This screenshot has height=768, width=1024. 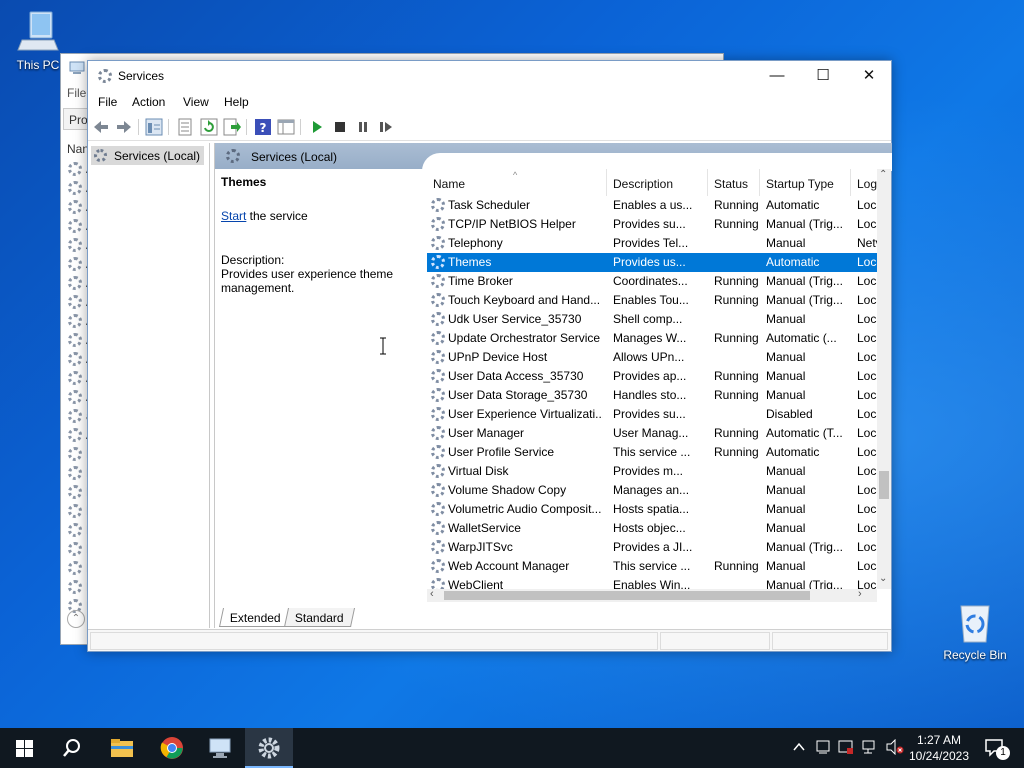 What do you see at coordinates (147, 155) in the screenshot?
I see `tree-item-services-local: Services (Local)` at bounding box center [147, 155].